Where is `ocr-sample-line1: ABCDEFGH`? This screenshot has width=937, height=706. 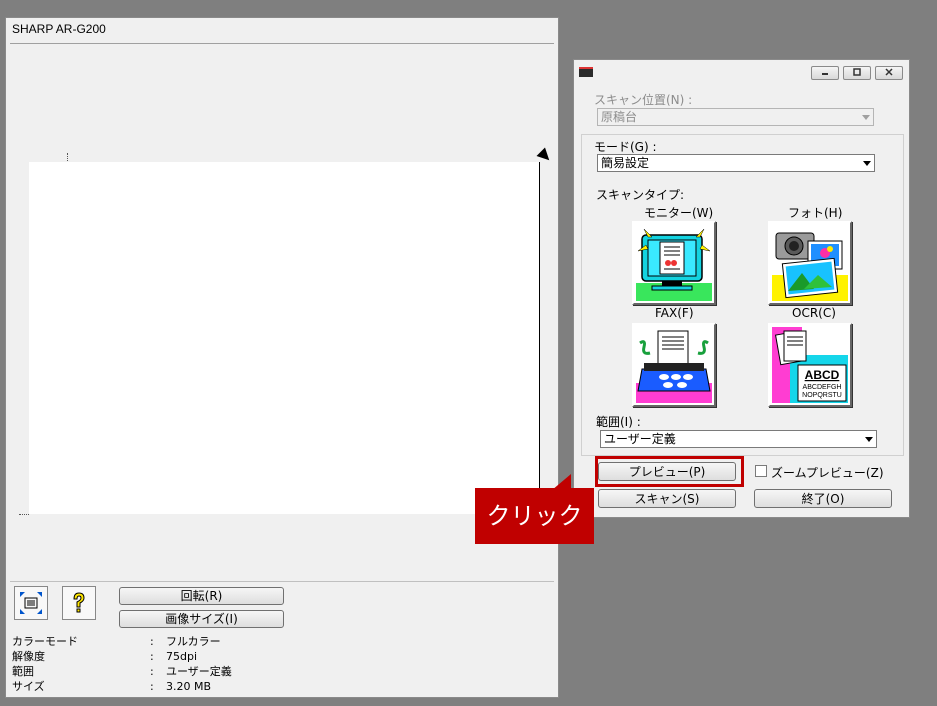
ocr-sample-line1: ABCDEFGH is located at coordinates (822, 387).